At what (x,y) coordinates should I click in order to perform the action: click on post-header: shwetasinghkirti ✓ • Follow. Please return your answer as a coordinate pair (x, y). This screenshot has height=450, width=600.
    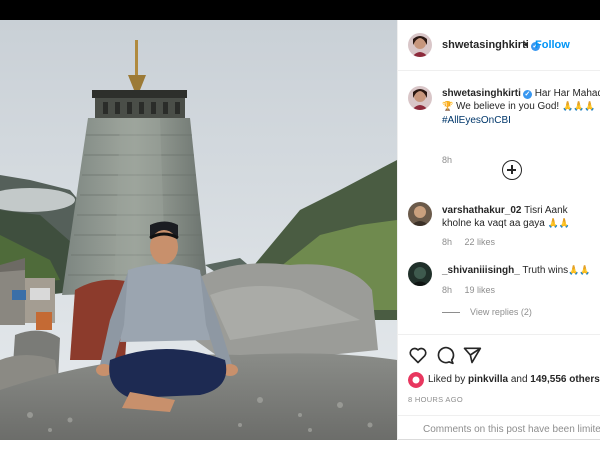
    Looking at the image, I should click on (499, 45).